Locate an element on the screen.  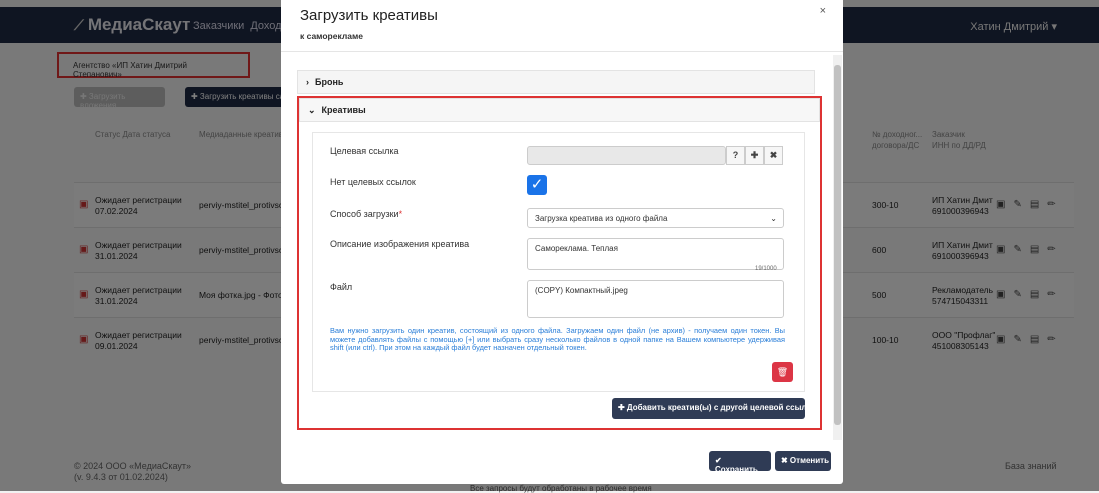
trash-icon: 🗑 is located at coordinates (782, 372).